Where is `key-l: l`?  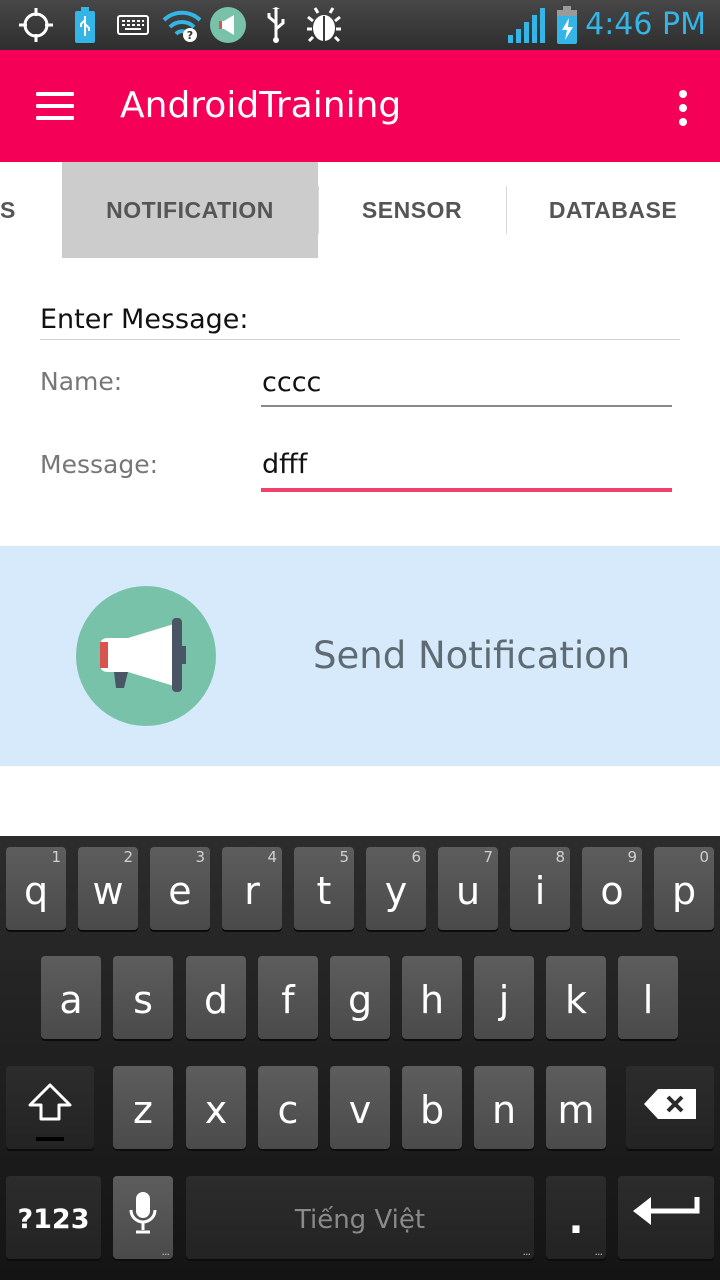 key-l: l is located at coordinates (648, 997).